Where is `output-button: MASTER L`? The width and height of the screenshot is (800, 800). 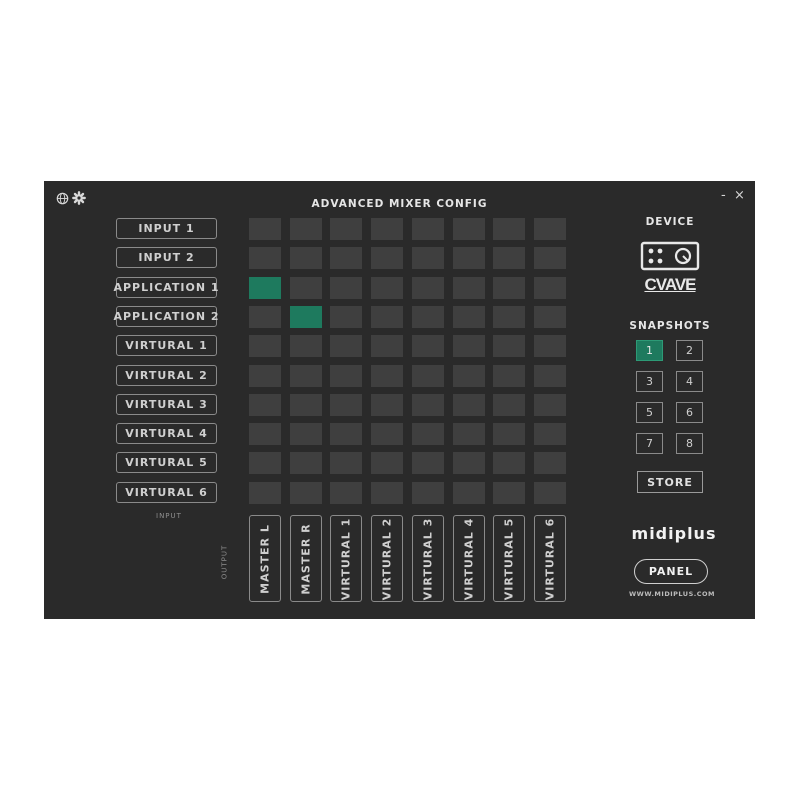 output-button: MASTER L is located at coordinates (265, 558).